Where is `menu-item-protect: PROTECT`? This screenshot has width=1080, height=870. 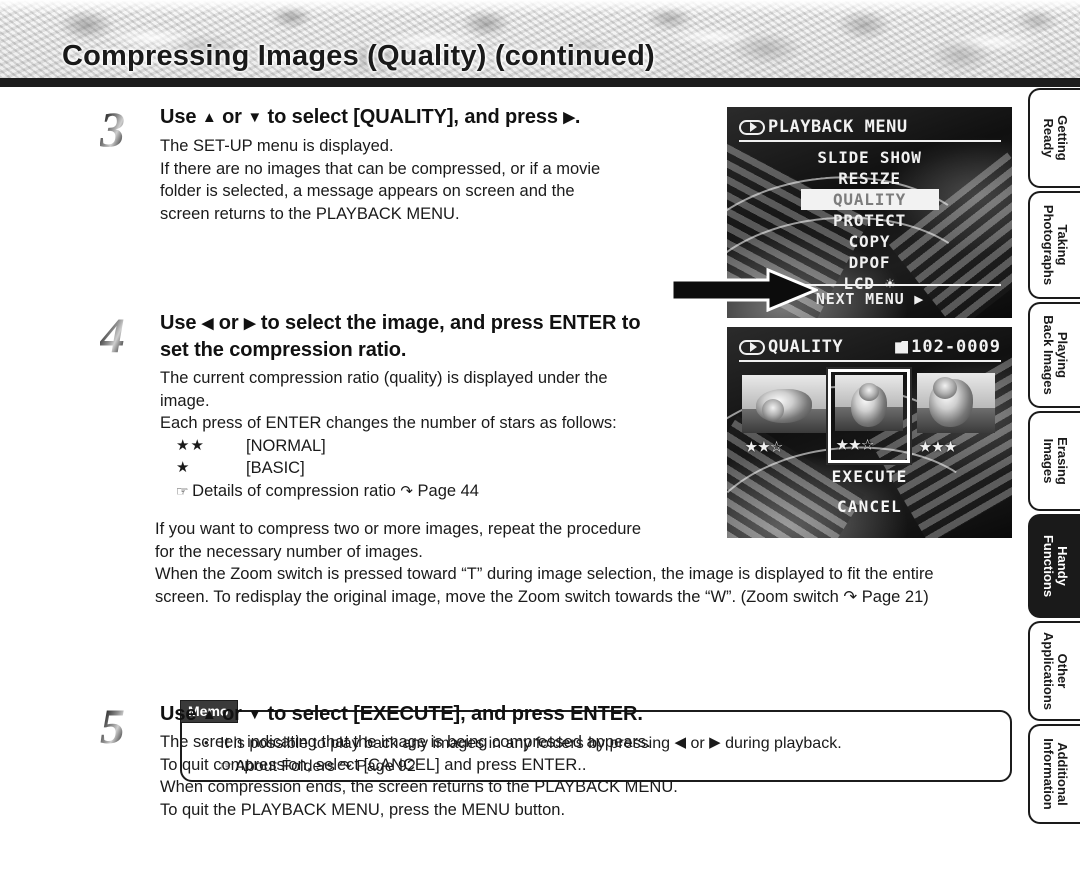 menu-item-protect: PROTECT is located at coordinates (869, 220).